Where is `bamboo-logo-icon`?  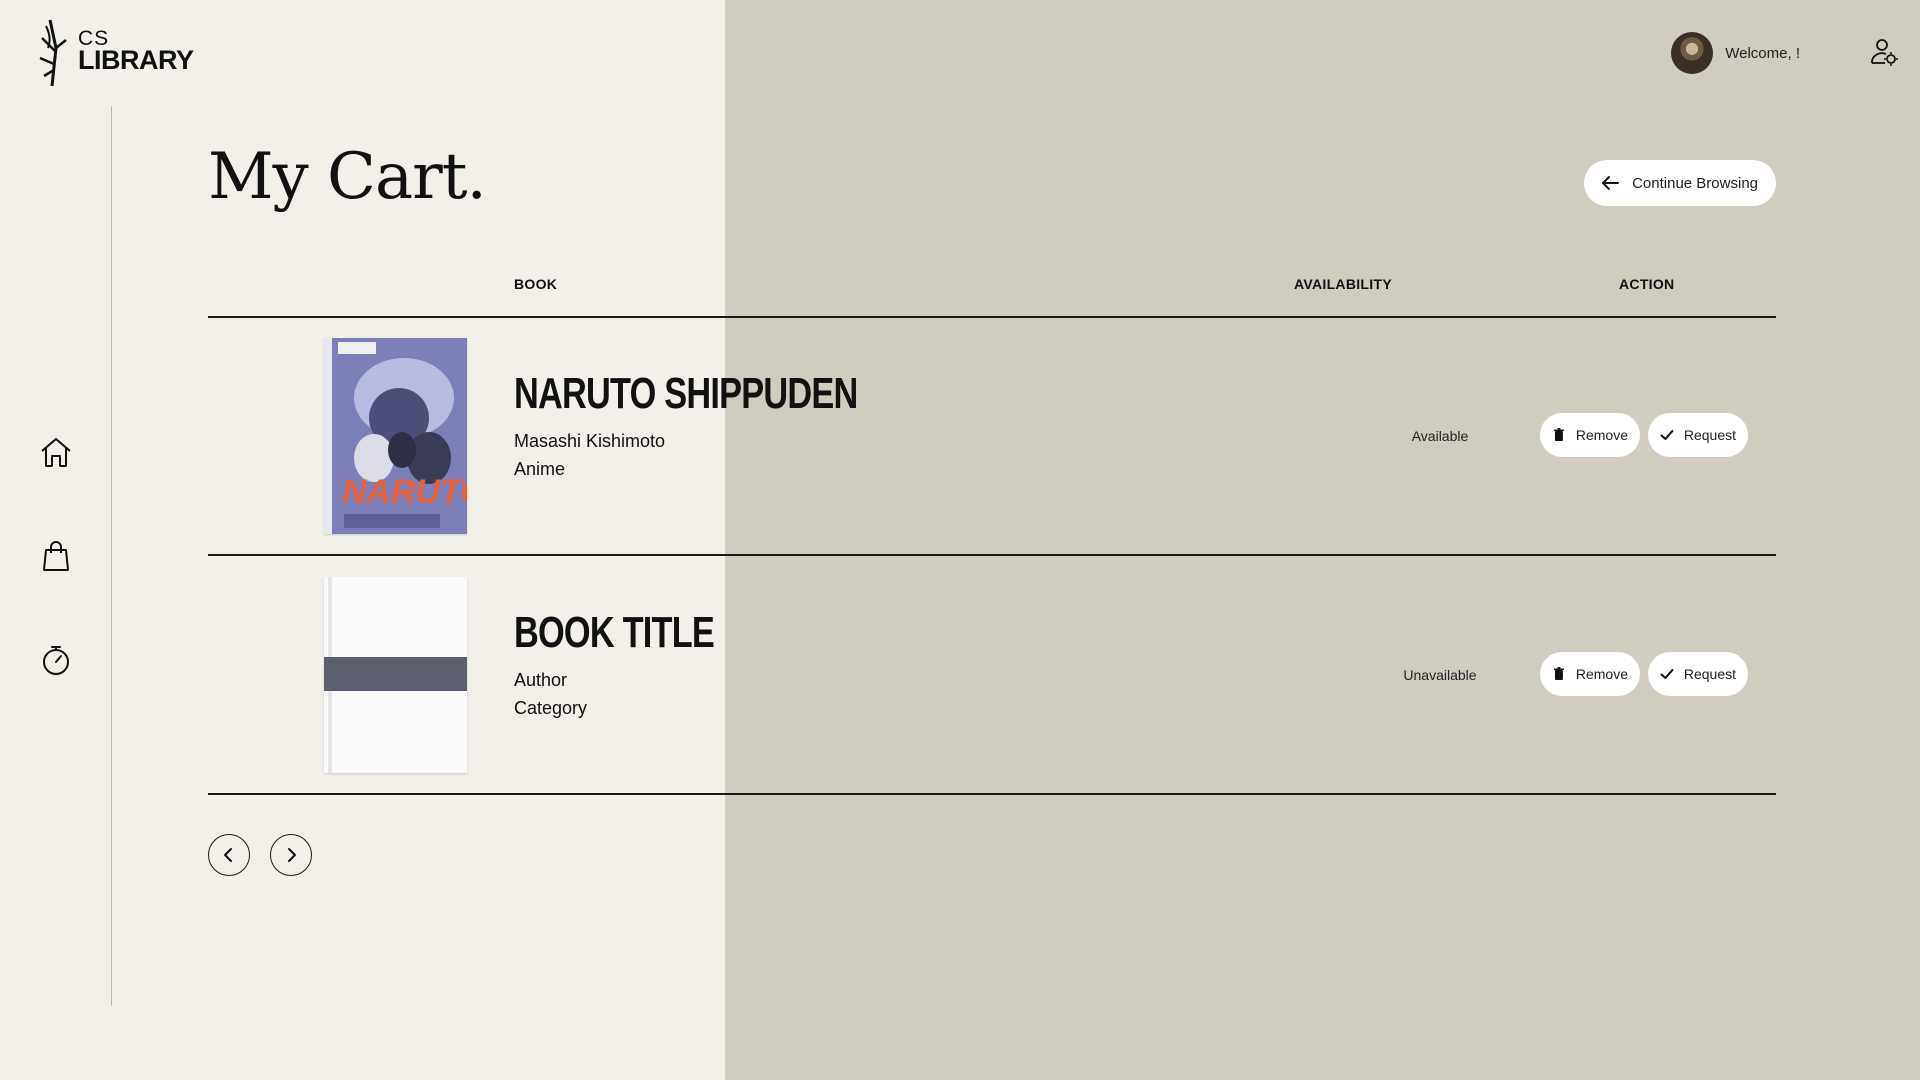
bamboo-logo-icon is located at coordinates (53, 53).